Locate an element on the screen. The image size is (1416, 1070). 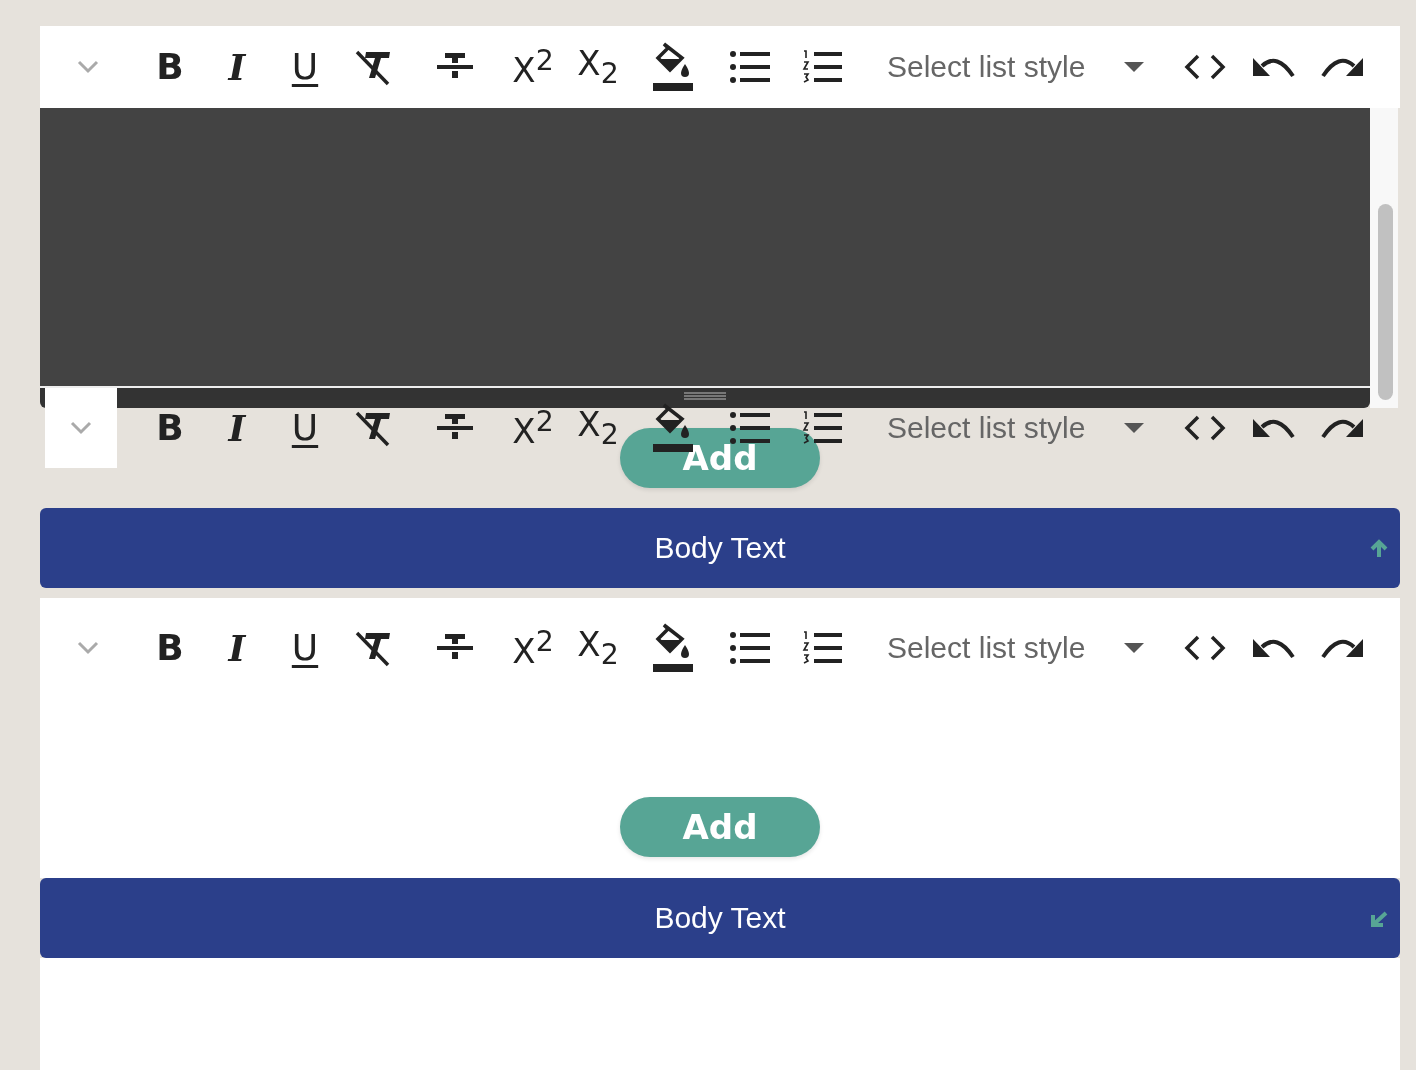
chevron-down-icon is located at coordinates (81, 428).